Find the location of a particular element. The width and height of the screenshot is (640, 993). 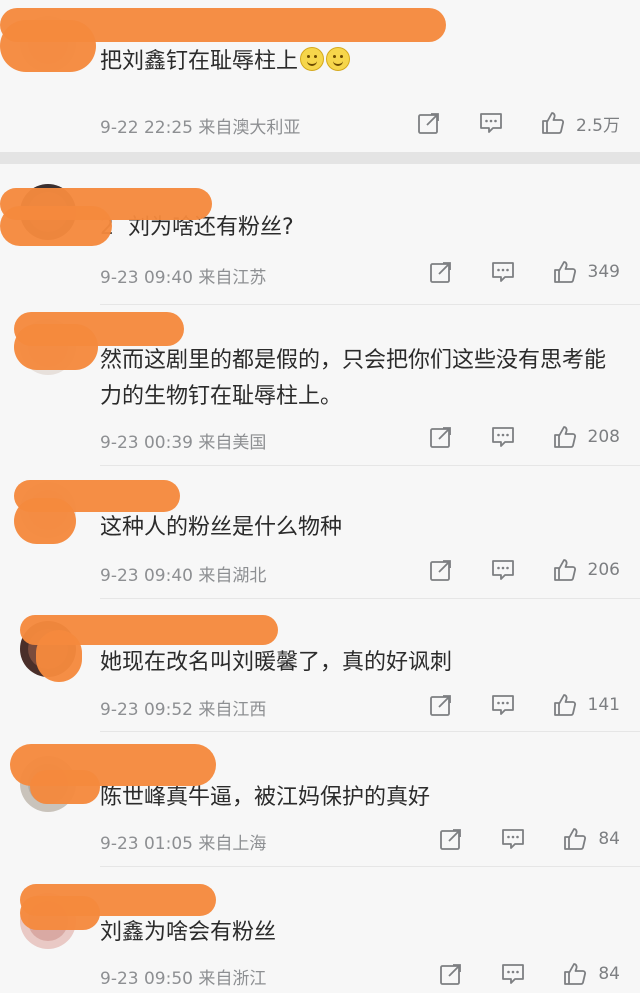

comment-meta: 9-23 00:39 来自美国 is located at coordinates (183, 440).